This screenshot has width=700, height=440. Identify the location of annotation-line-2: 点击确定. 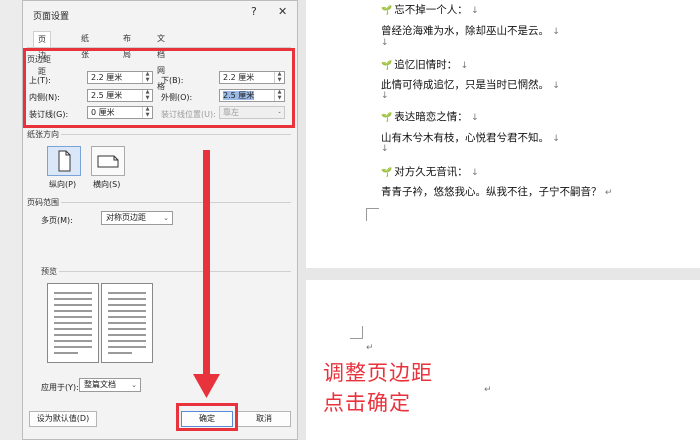
(367, 403).